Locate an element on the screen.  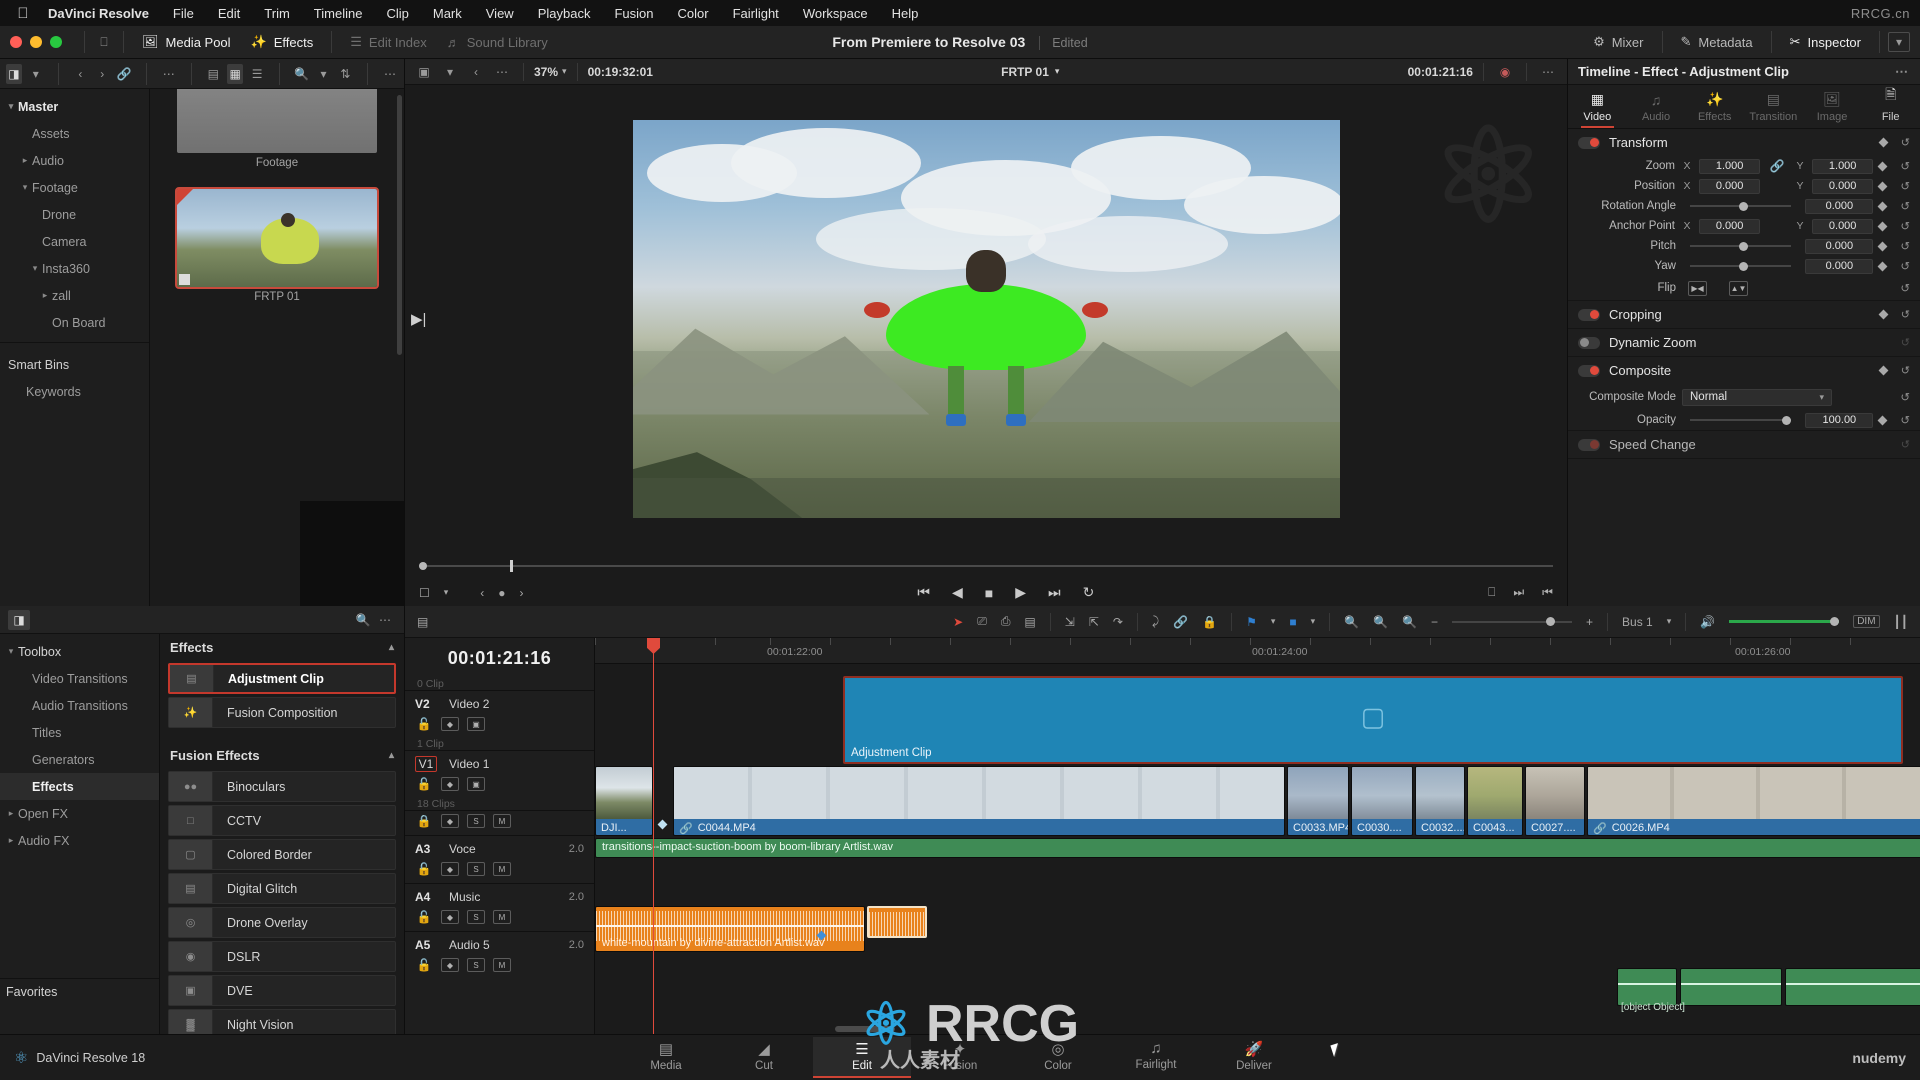
page-deliver: 🚀 Deliver is located at coordinates (1254, 1057).